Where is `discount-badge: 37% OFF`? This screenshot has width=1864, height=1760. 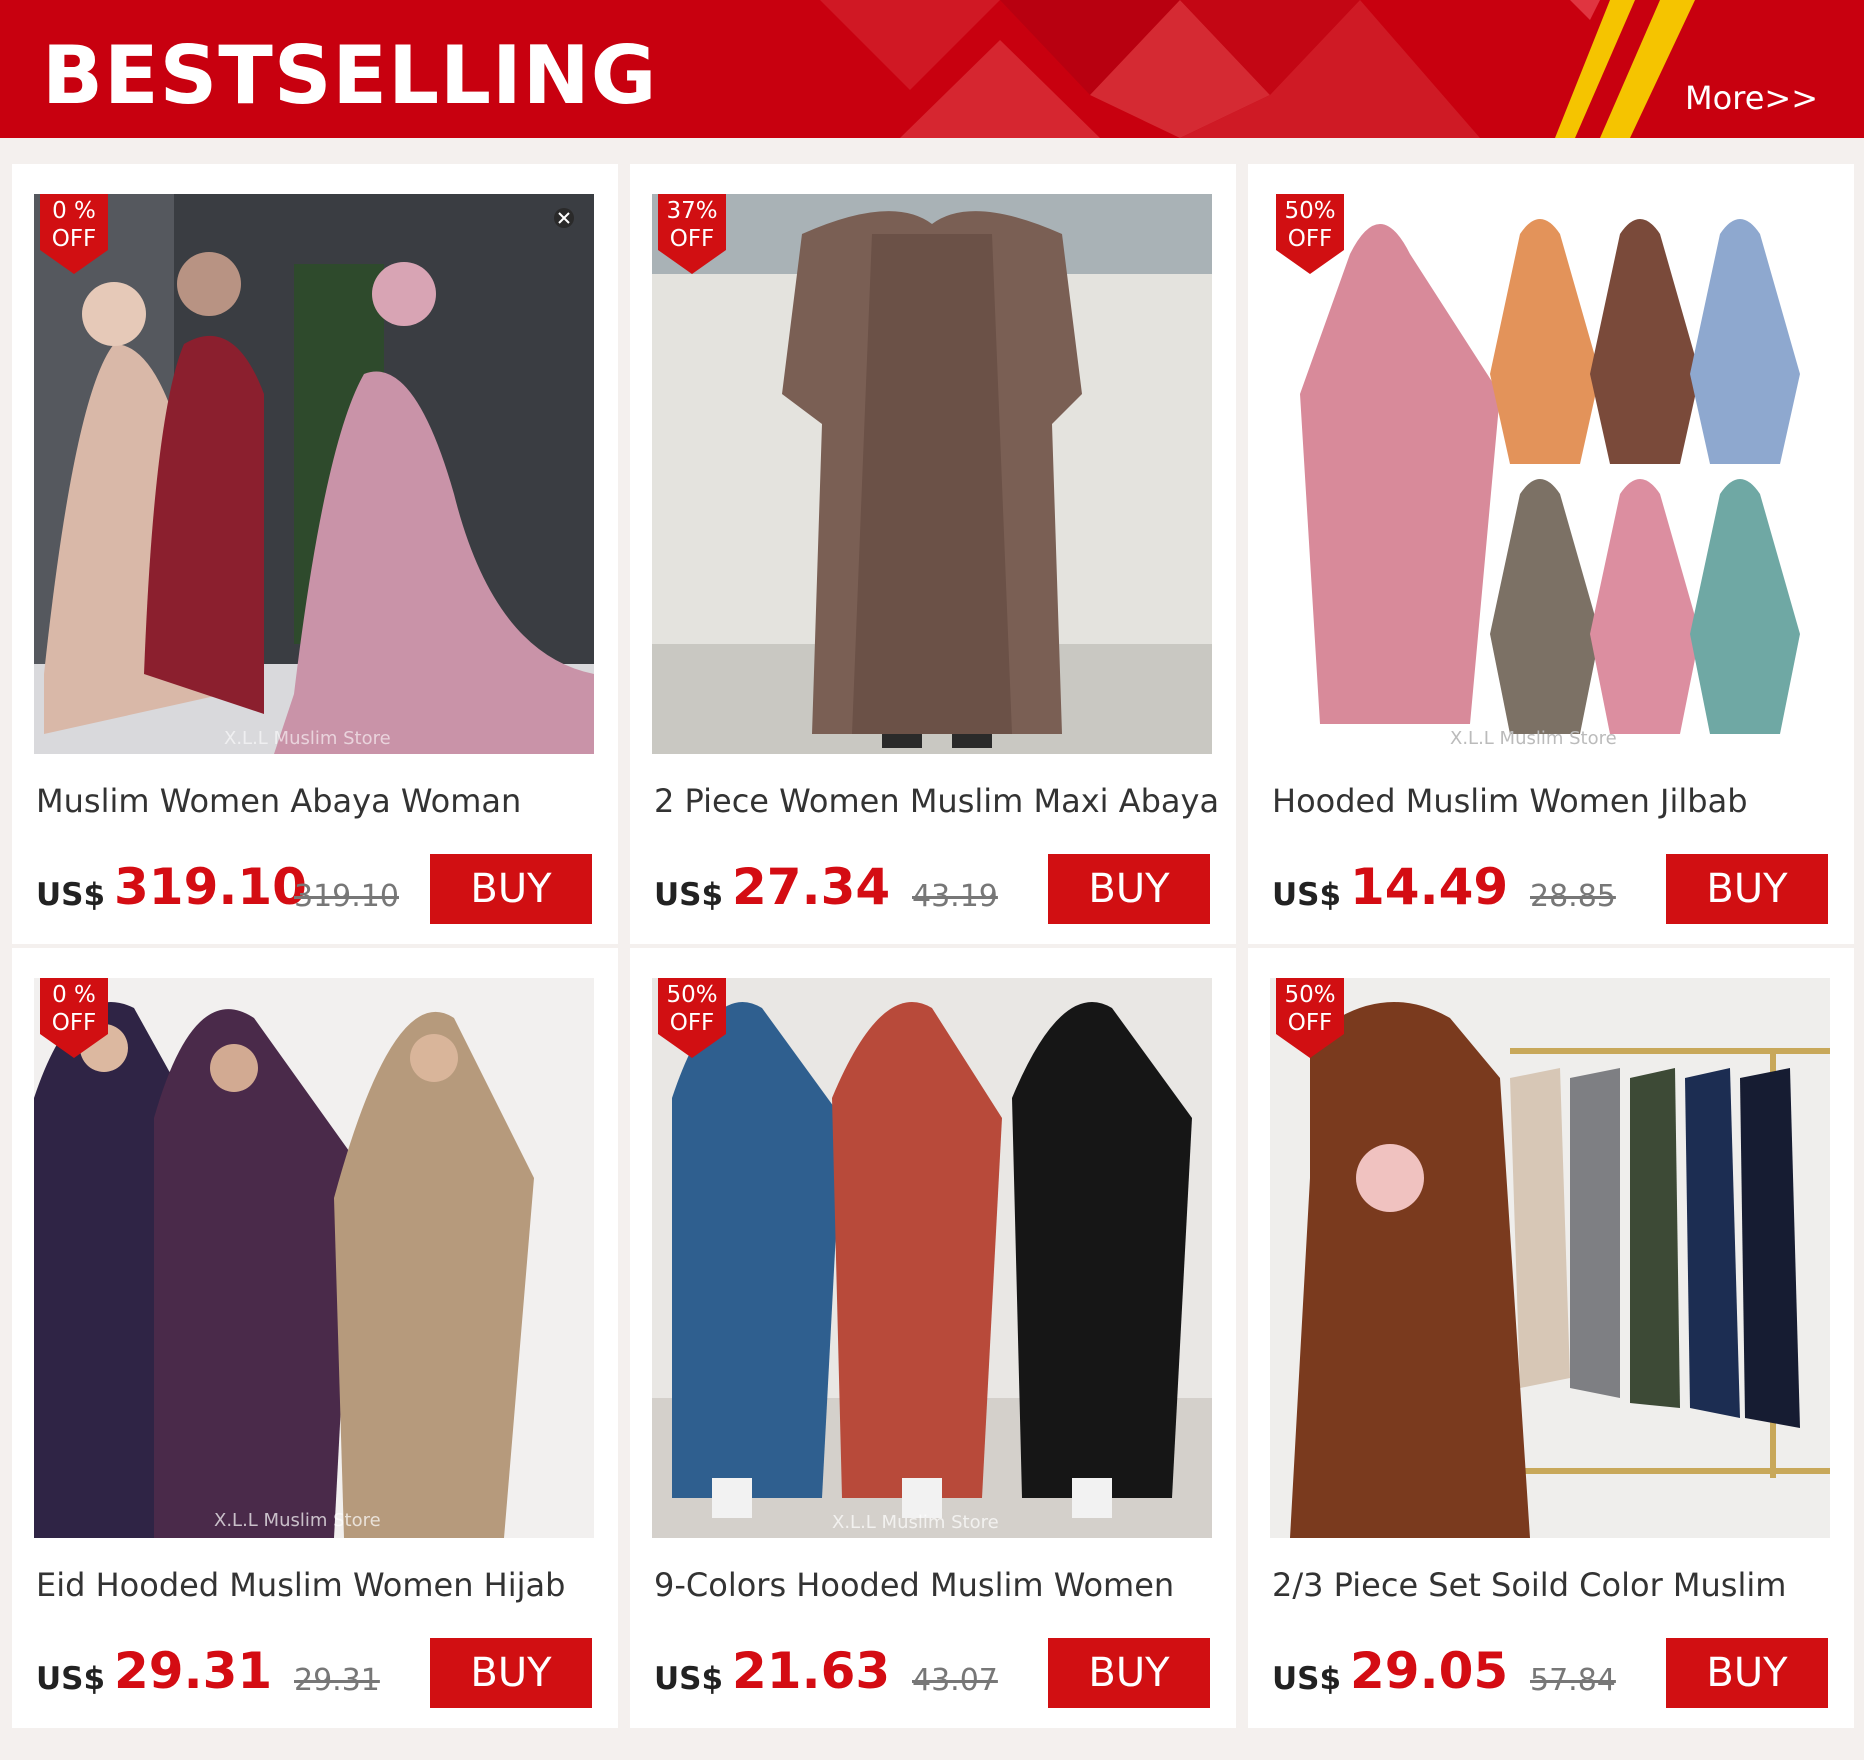
discount-badge: 37% OFF is located at coordinates (692, 234).